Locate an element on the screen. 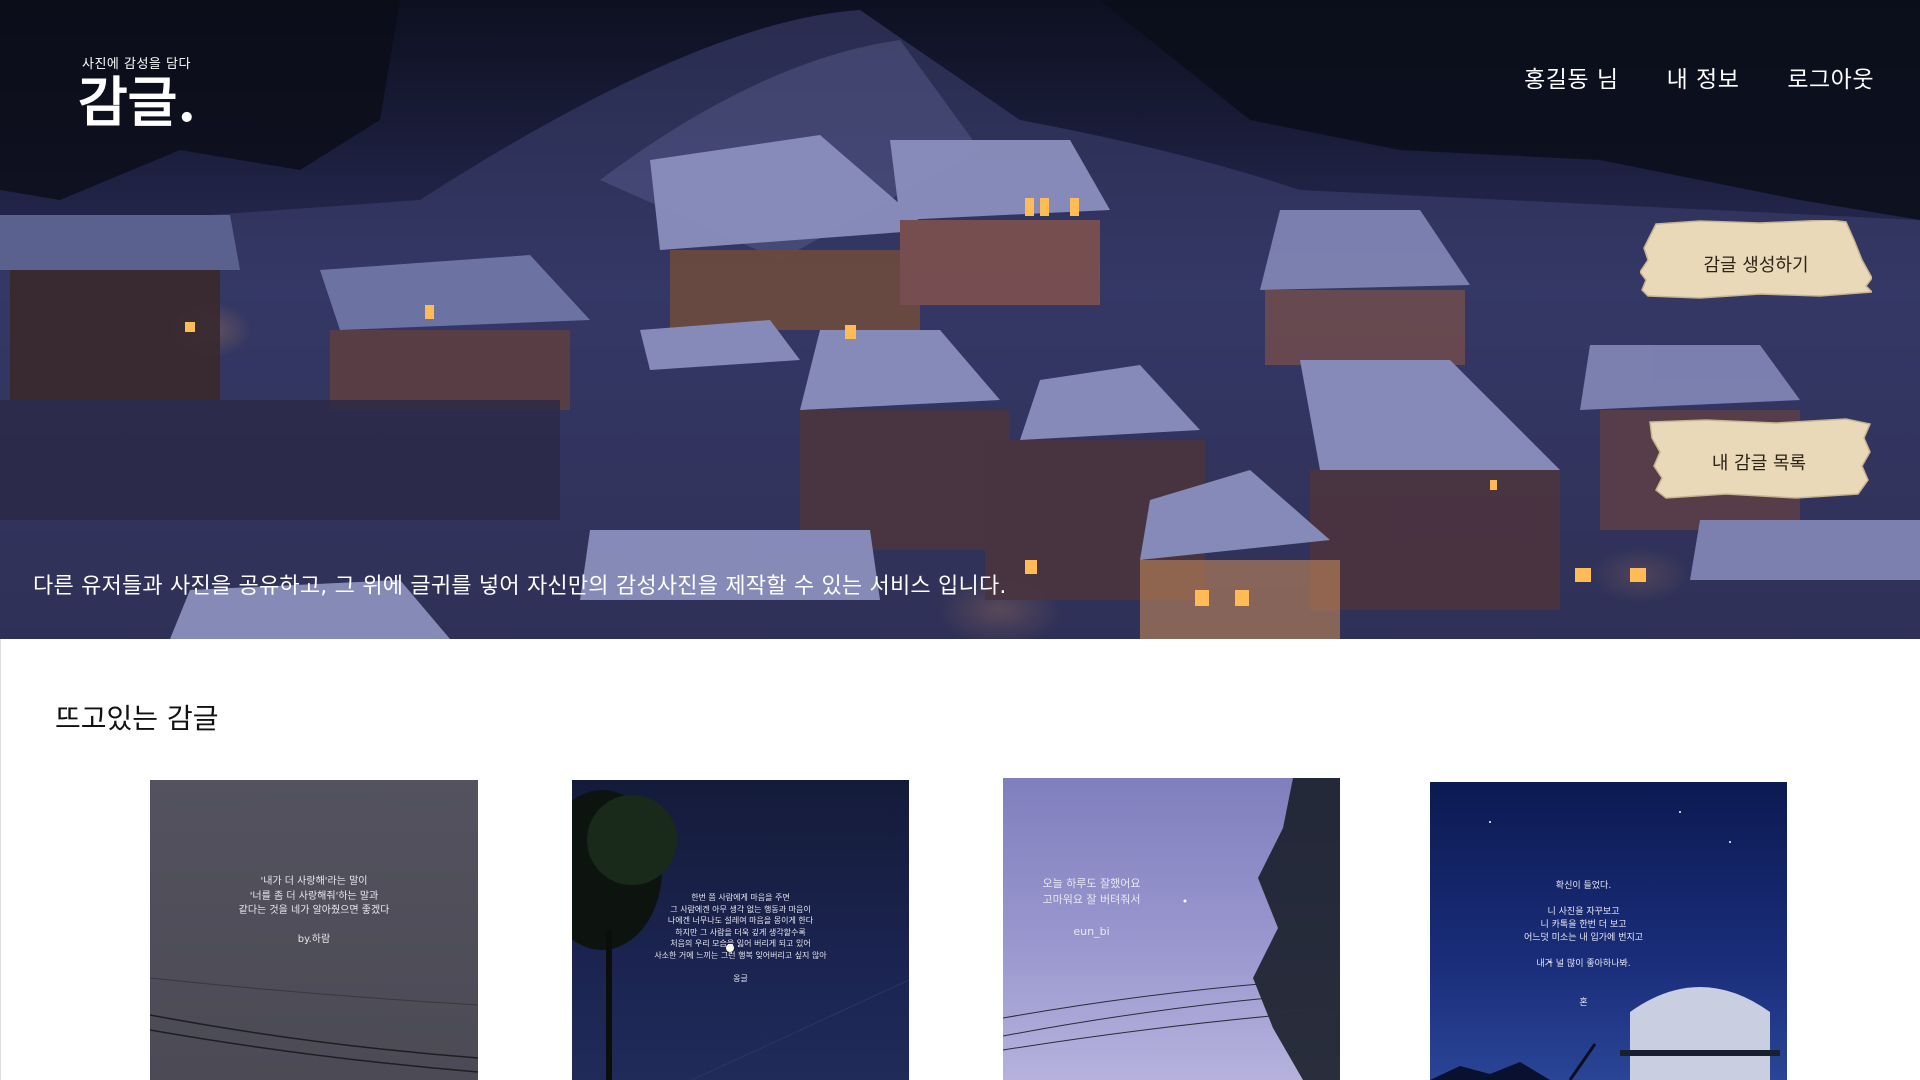  section-title: 뜨고있는 감글 is located at coordinates (137, 718).